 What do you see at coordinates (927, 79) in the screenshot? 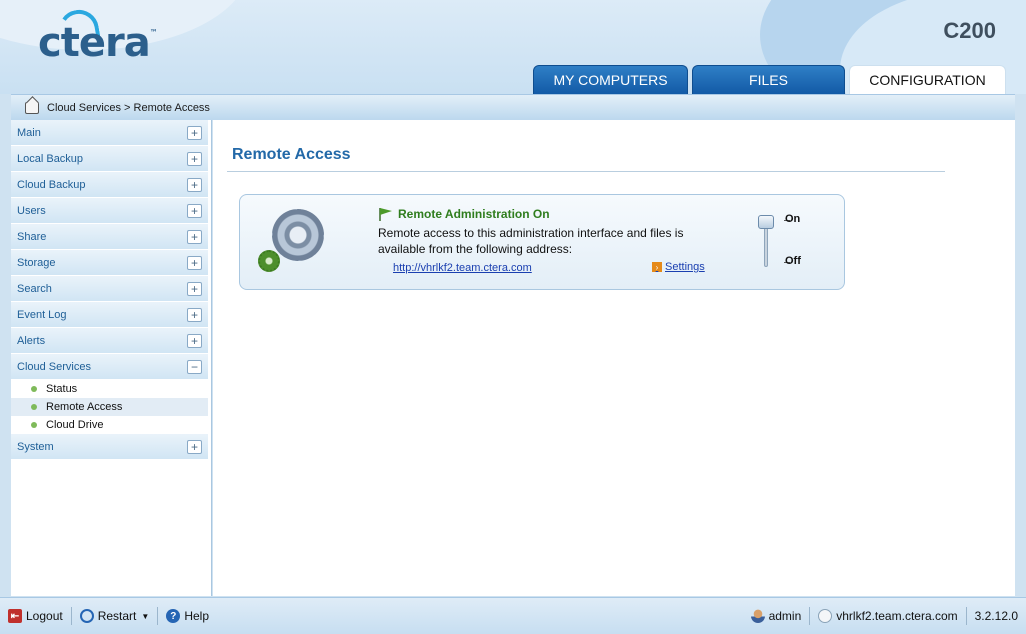
I see `tab-configuration: CONFIGURATION` at bounding box center [927, 79].